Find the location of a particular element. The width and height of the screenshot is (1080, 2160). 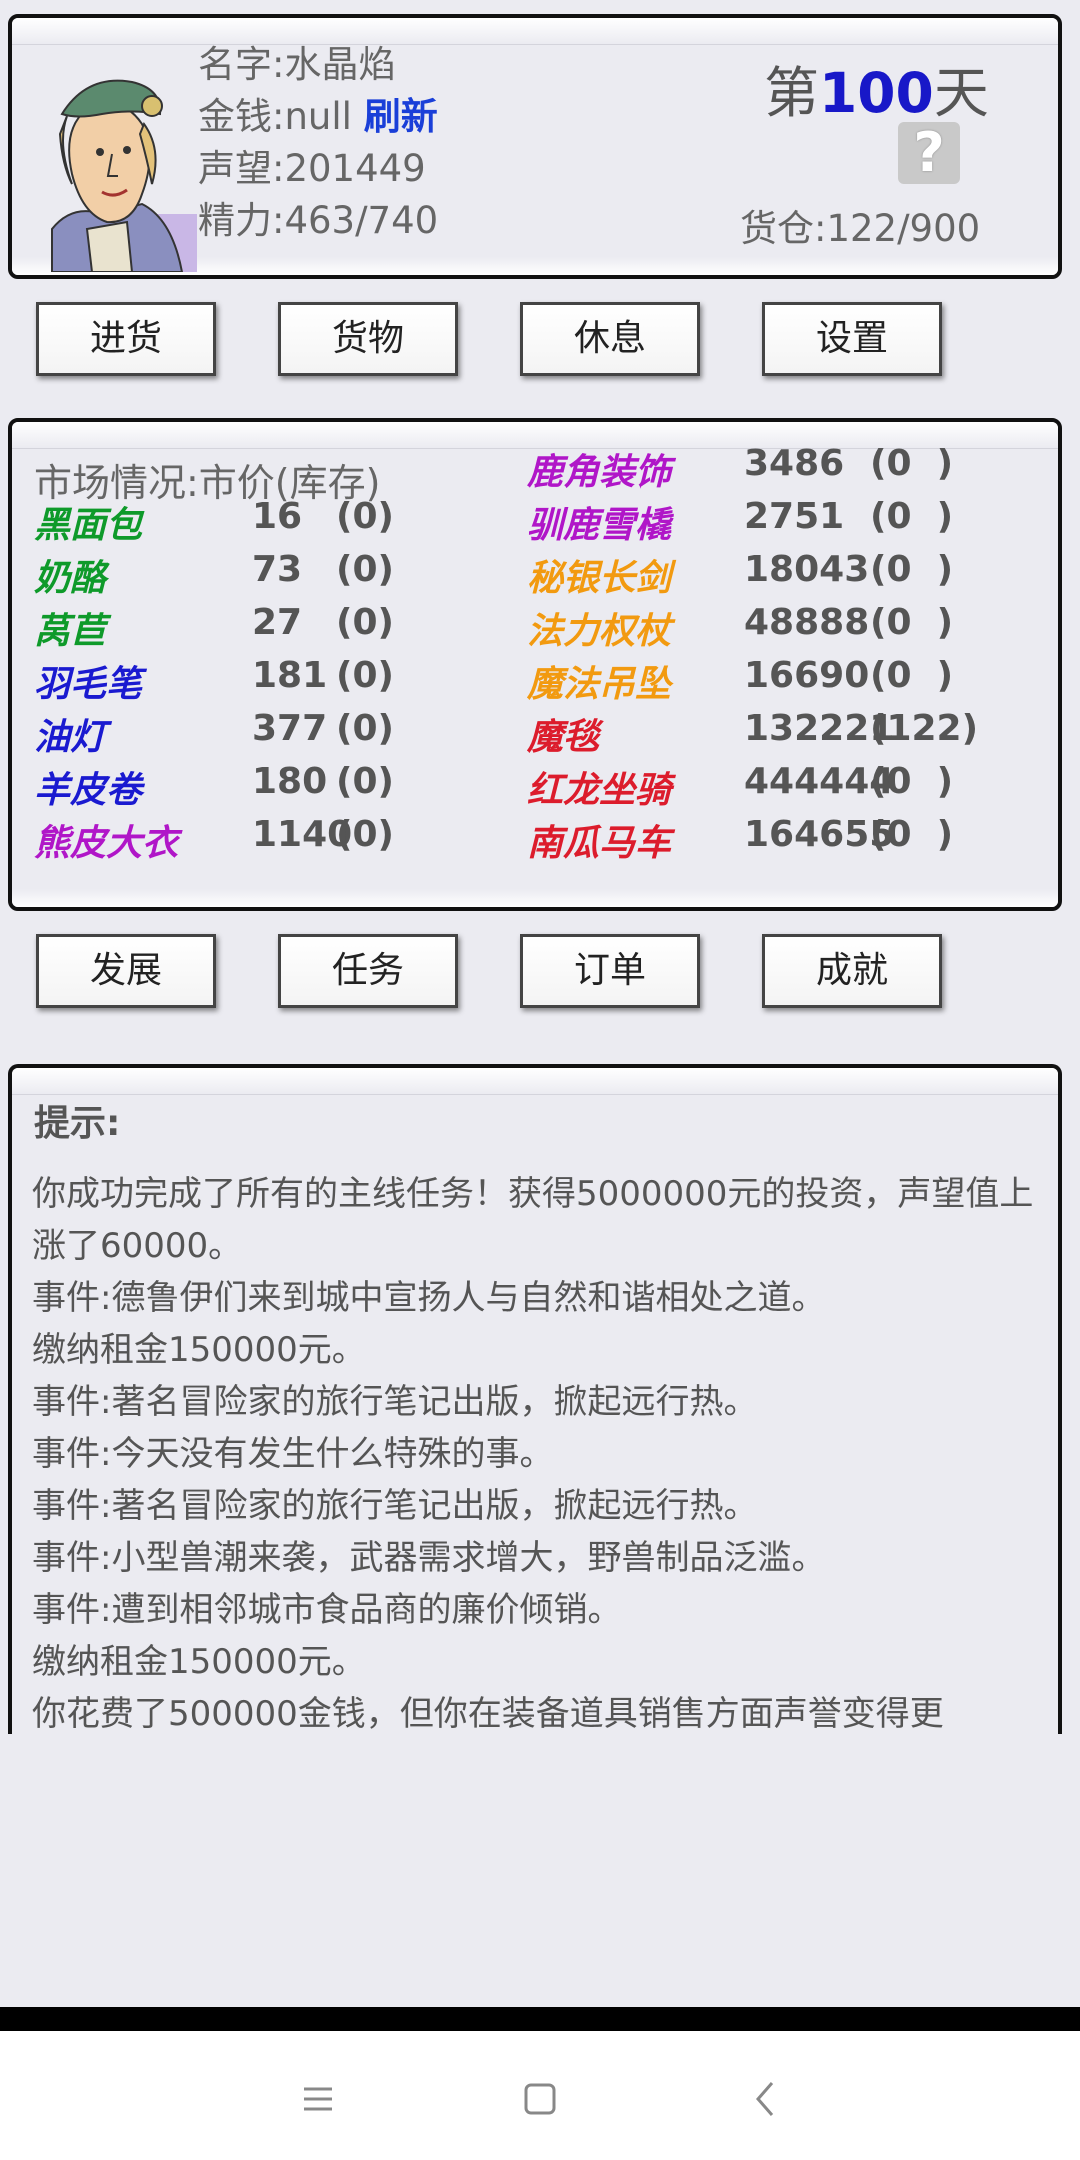

item-price: 73 is located at coordinates (277, 569).